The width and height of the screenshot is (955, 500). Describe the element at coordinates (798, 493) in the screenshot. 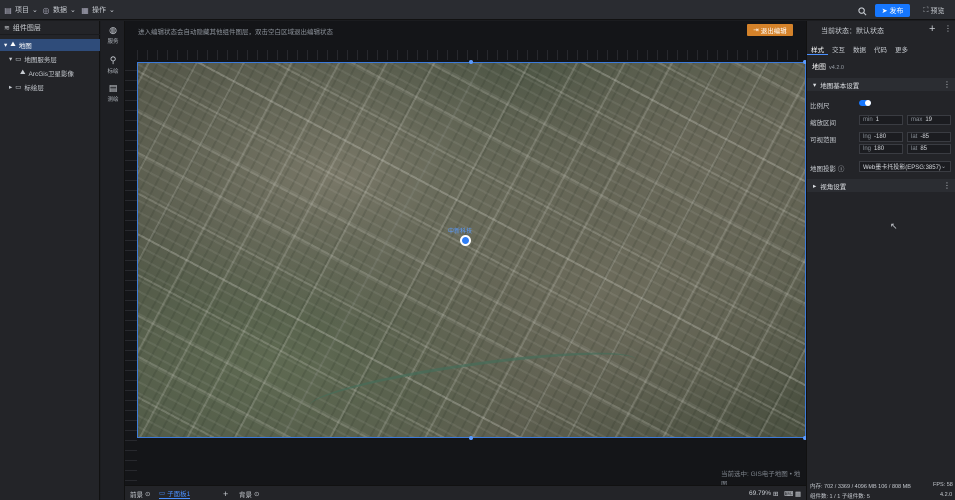

I see `grid-toggle-icon: ▦` at that location.